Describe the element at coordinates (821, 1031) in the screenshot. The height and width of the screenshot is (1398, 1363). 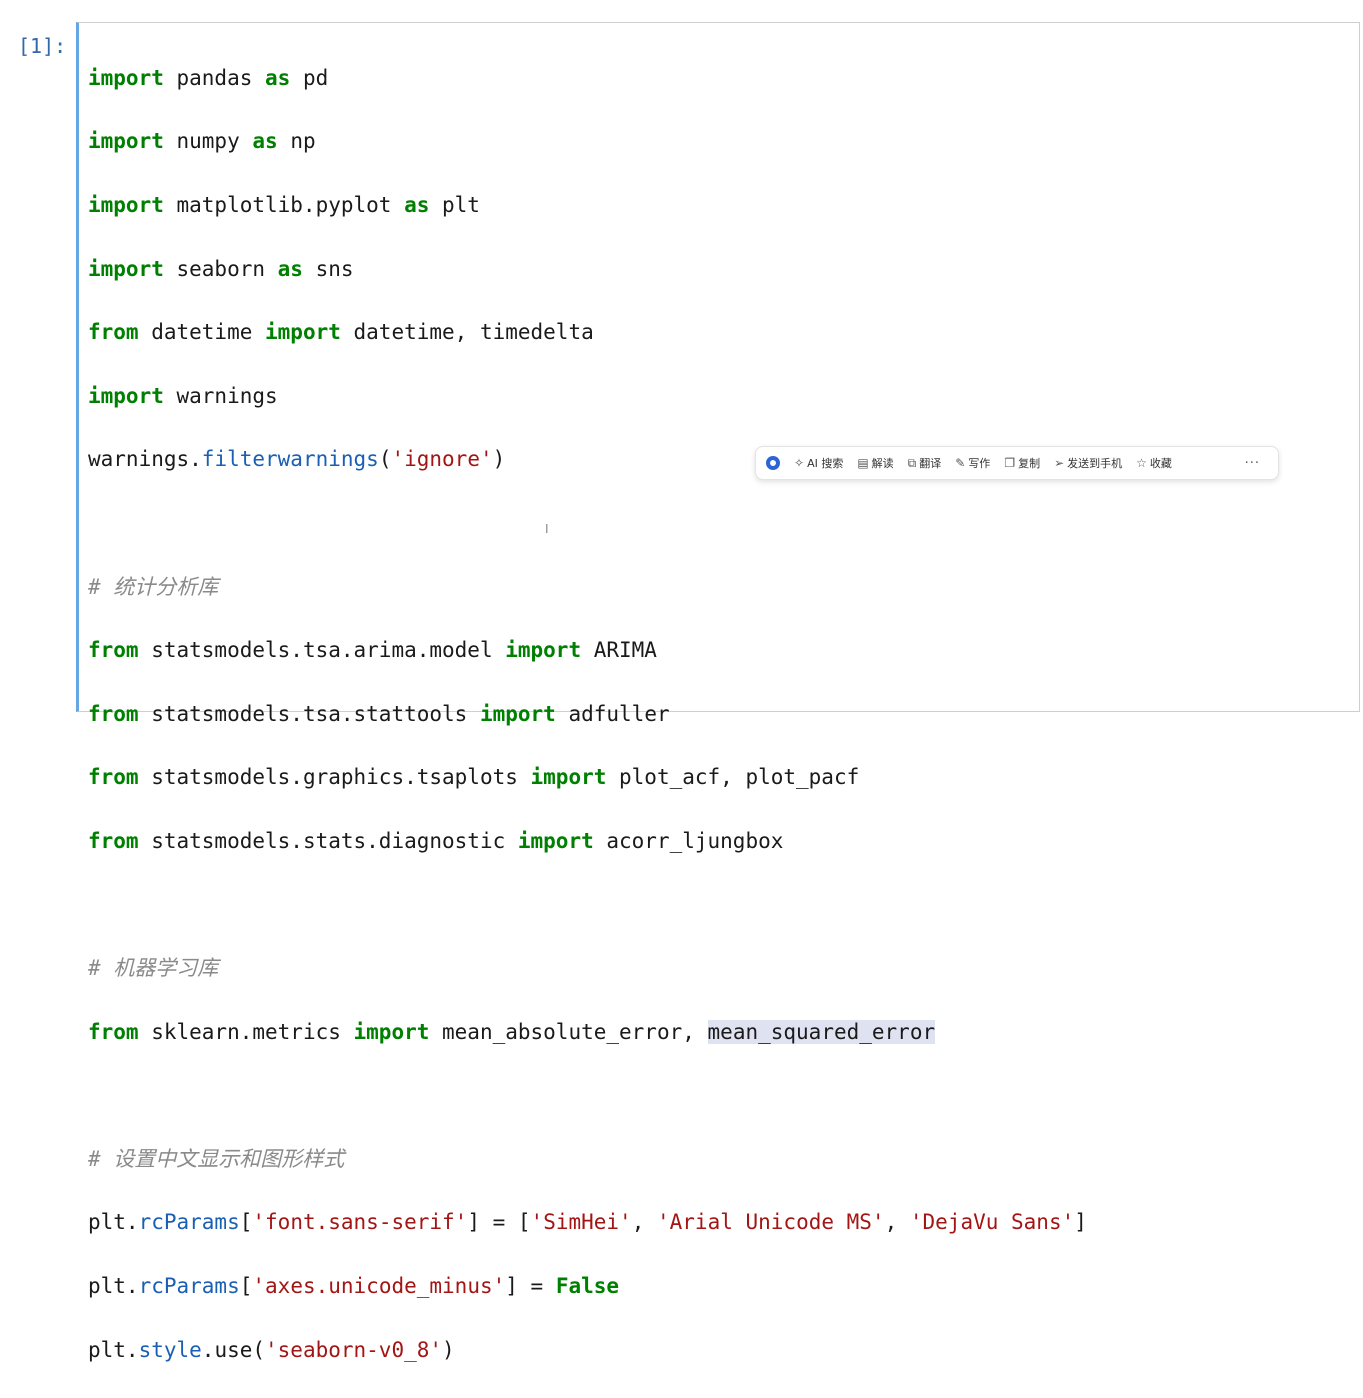
I see `selected-text: mean_squared_error` at that location.